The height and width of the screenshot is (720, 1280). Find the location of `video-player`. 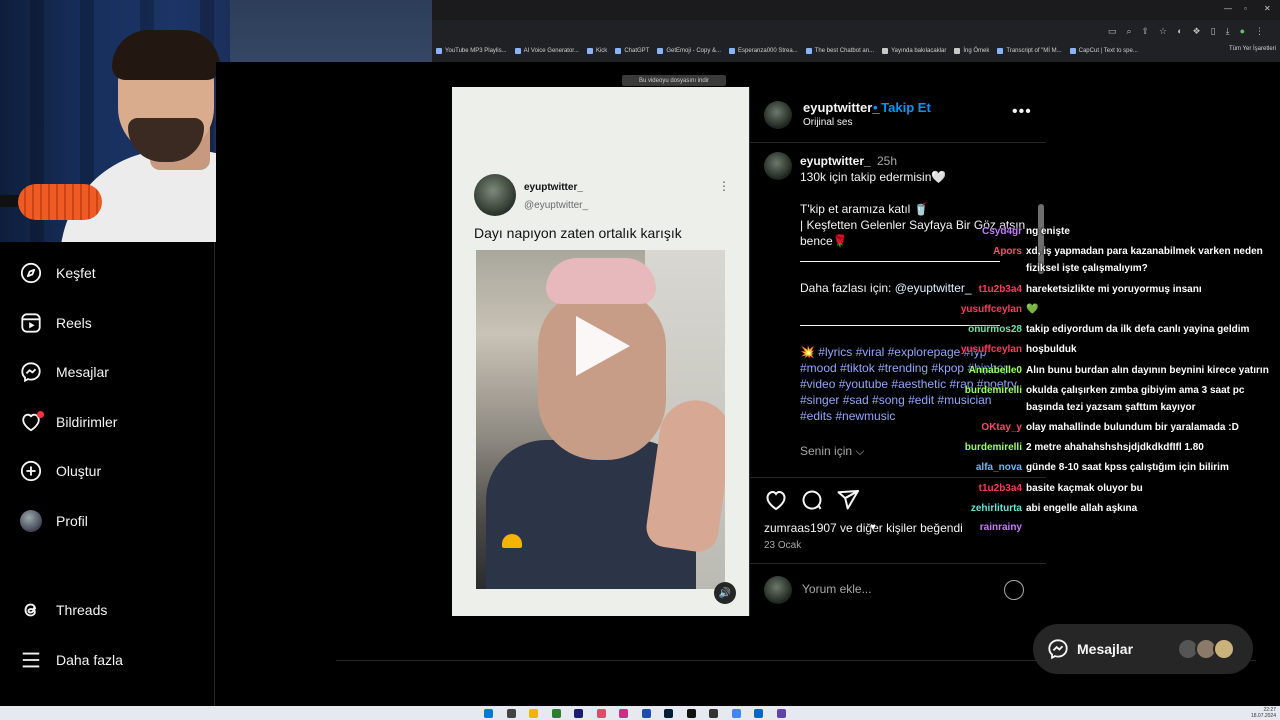

video-player is located at coordinates (600, 419).